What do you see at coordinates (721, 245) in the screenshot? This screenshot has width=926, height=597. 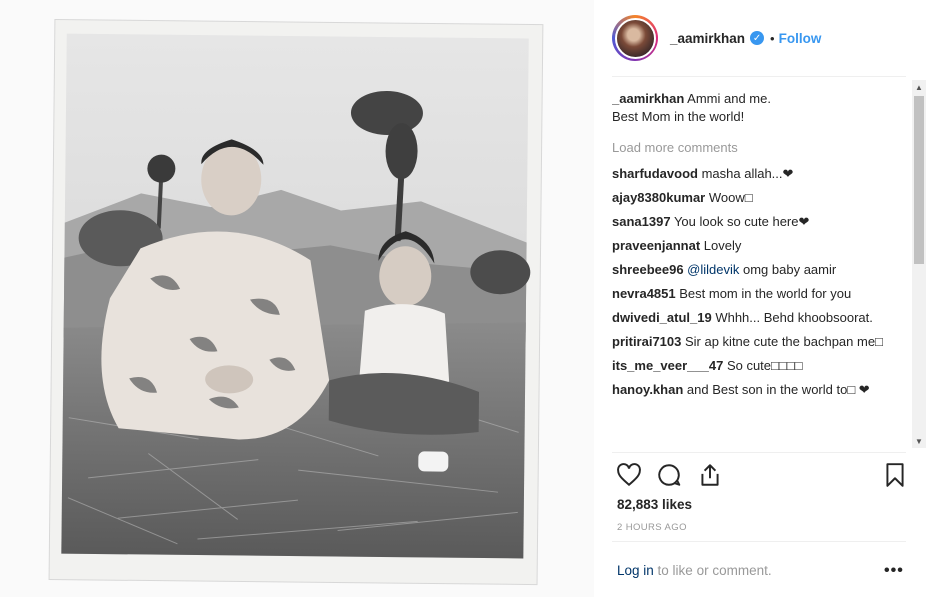 I see `comment-text: Lovely` at bounding box center [721, 245].